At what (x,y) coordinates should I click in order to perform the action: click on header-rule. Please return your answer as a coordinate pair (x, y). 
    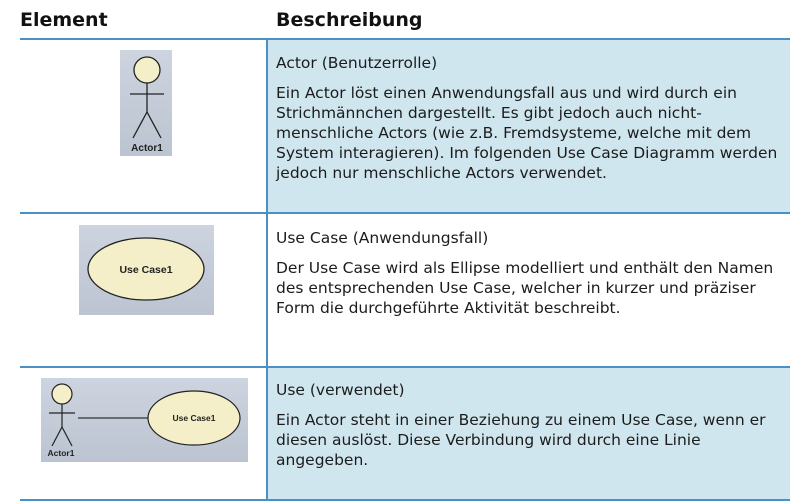
    Looking at the image, I should click on (405, 39).